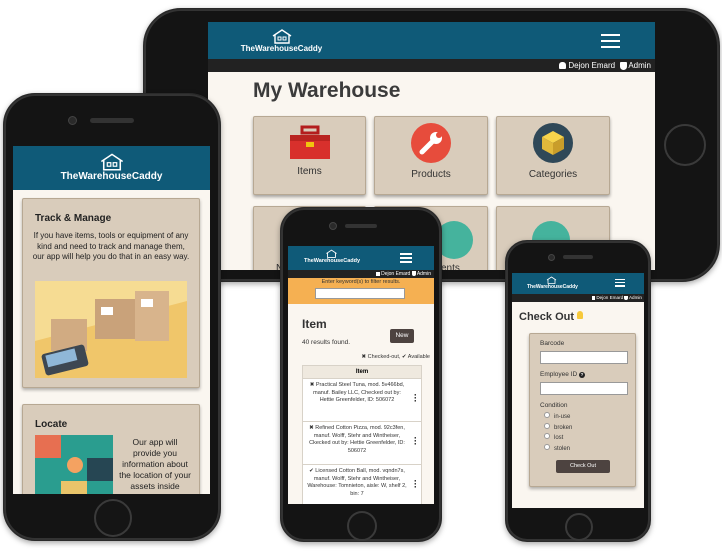 Image resolution: width=722 pixels, height=558 pixels. I want to click on employee-id-input, so click(584, 388).